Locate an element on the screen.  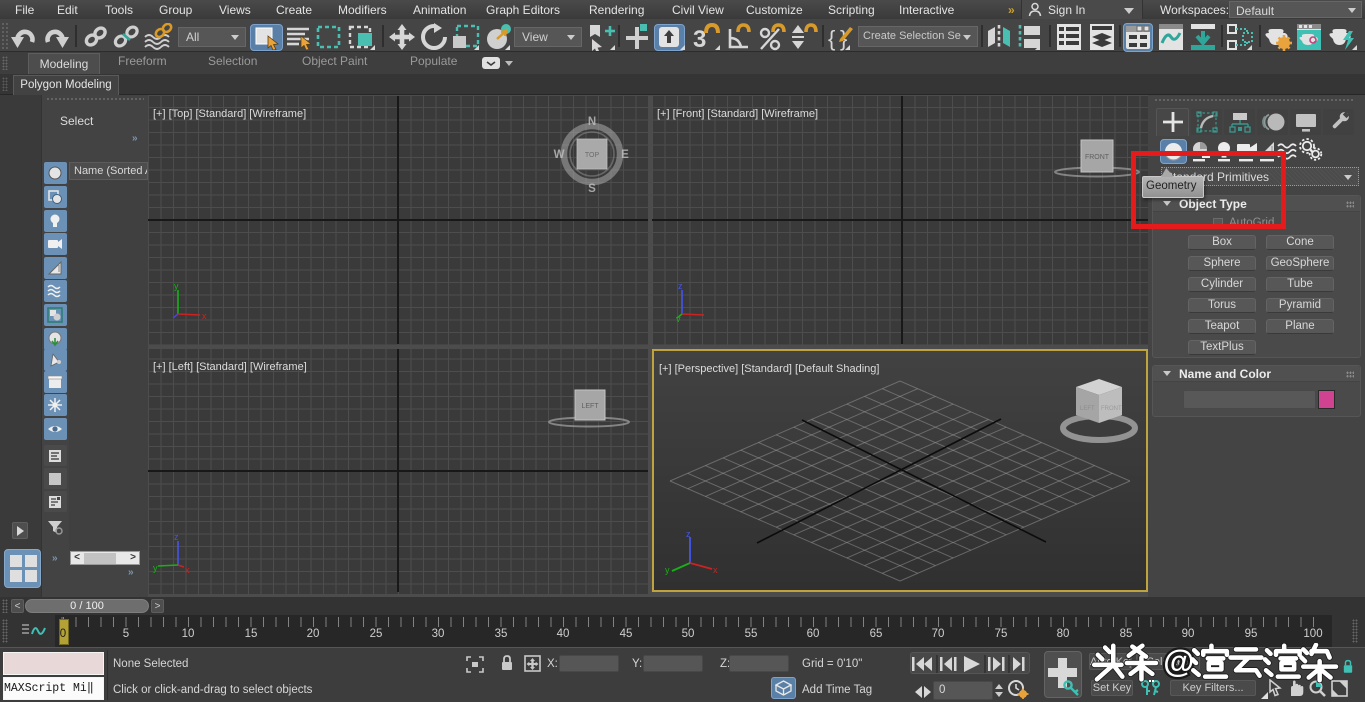
svg-text: S is located at coordinates (592, 189).